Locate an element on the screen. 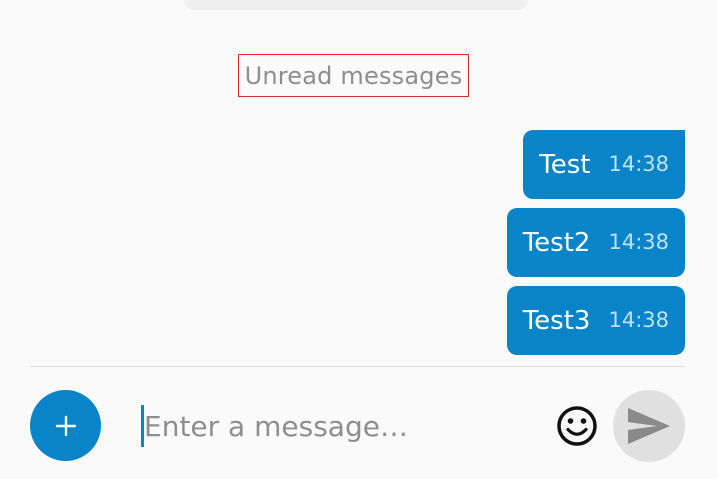 The image size is (717, 479). message-text: Test3 is located at coordinates (556, 320).